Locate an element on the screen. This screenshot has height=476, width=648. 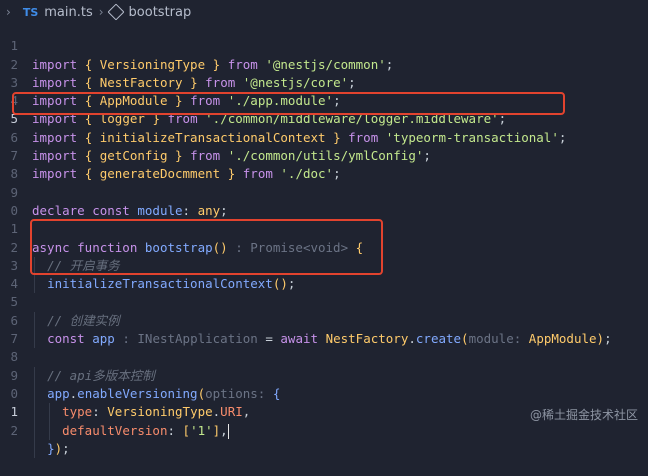
code-line: 0 type: VersioningType.URI, is located at coordinates (324, 394).